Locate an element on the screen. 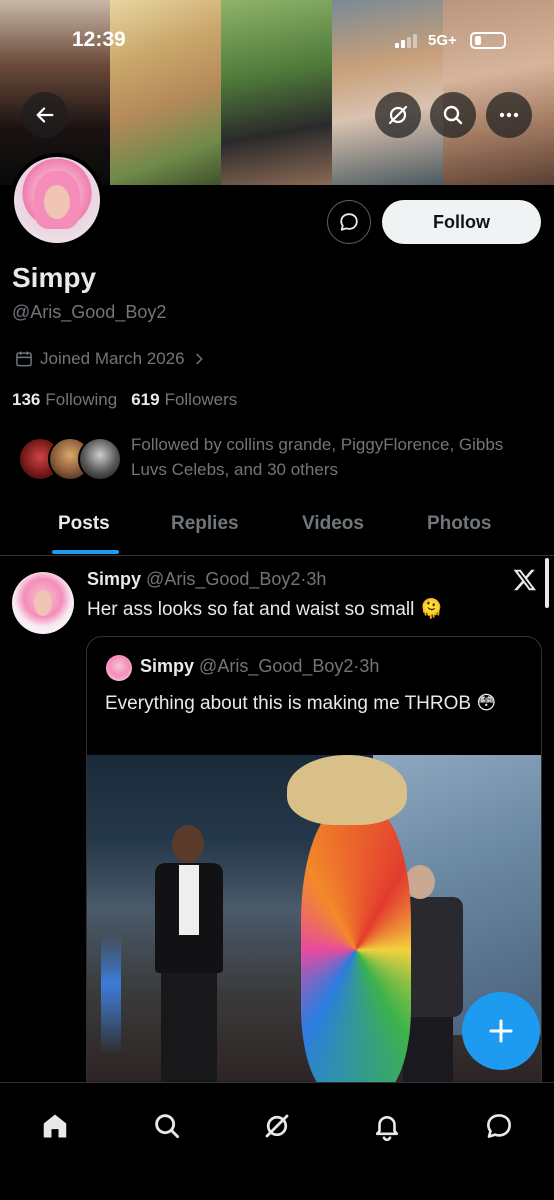  nav-grok is located at coordinates (277, 1126).